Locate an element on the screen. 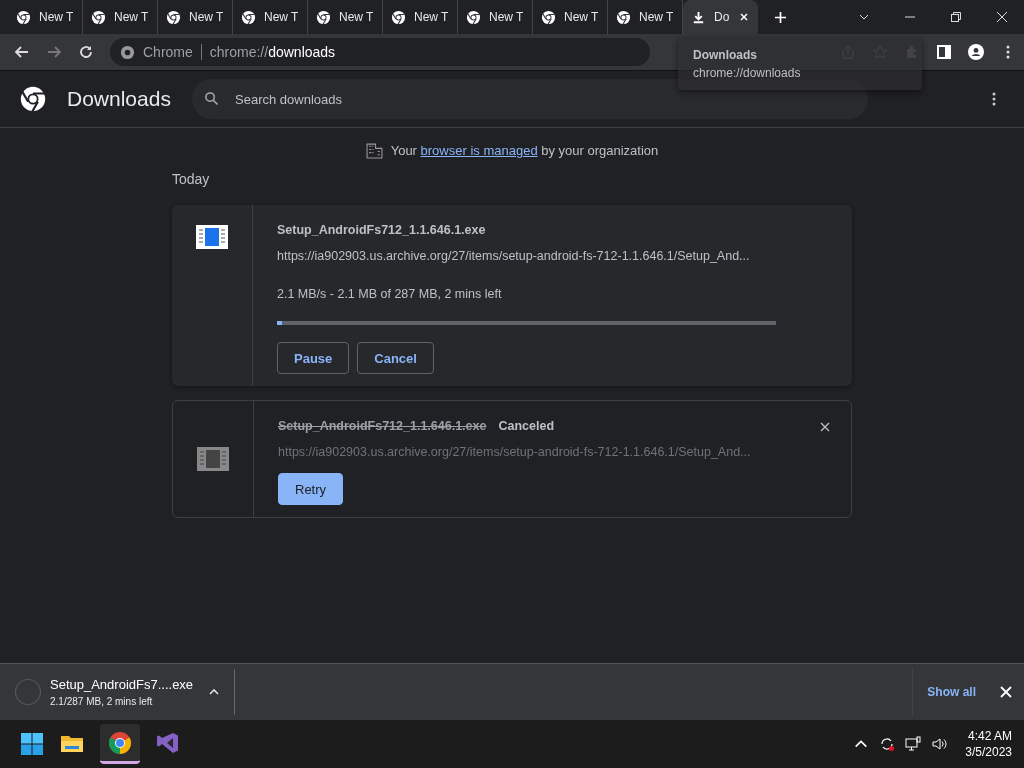 Image resolution: width=1024 pixels, height=768 pixels. status-text: Canceled is located at coordinates (526, 426).